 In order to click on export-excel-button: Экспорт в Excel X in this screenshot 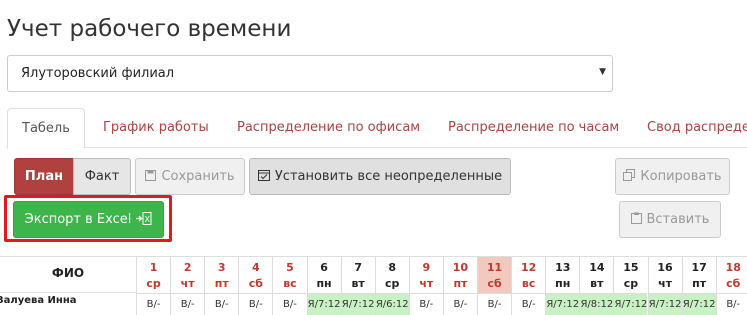, I will do `click(88, 219)`.